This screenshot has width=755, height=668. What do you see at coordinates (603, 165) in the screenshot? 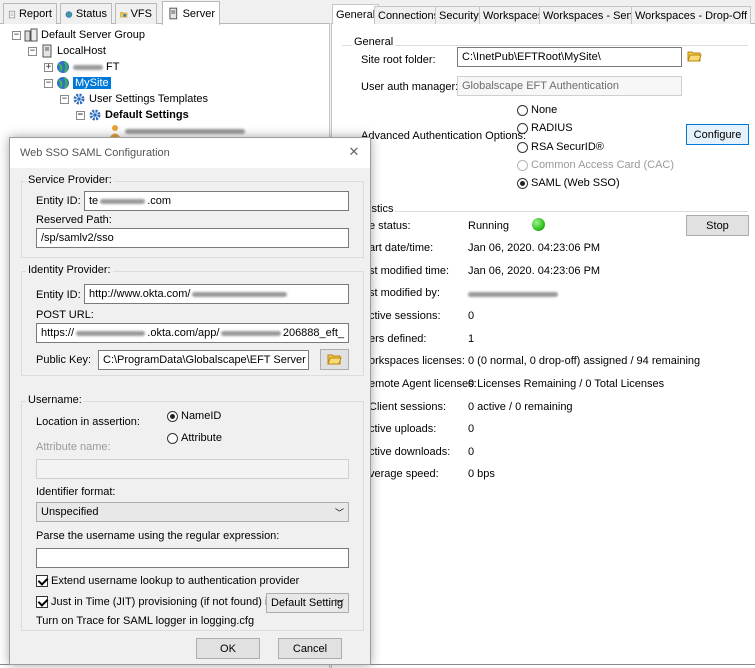
I see `radio-label: Common Access Card (CAC)` at bounding box center [603, 165].